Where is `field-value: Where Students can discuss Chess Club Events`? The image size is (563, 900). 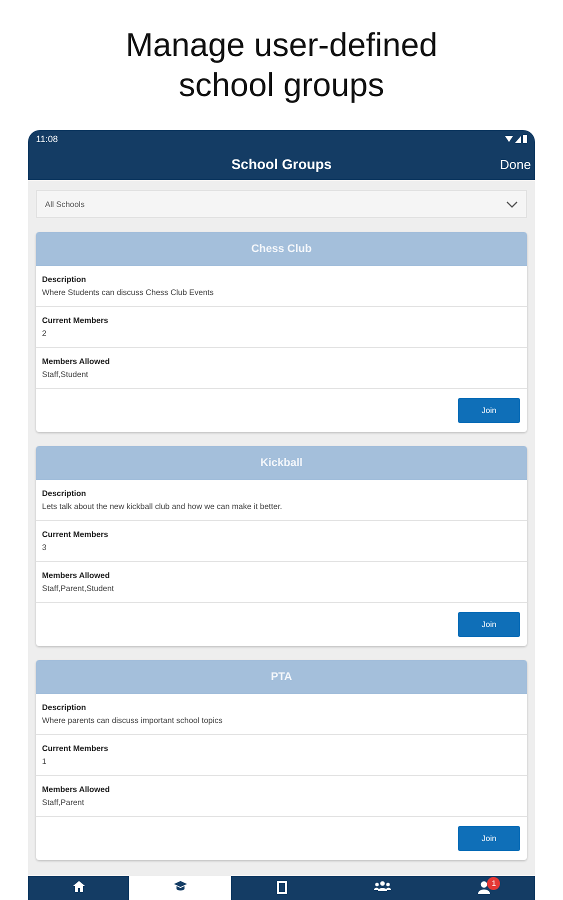 field-value: Where Students can discuss Chess Club Events is located at coordinates (128, 292).